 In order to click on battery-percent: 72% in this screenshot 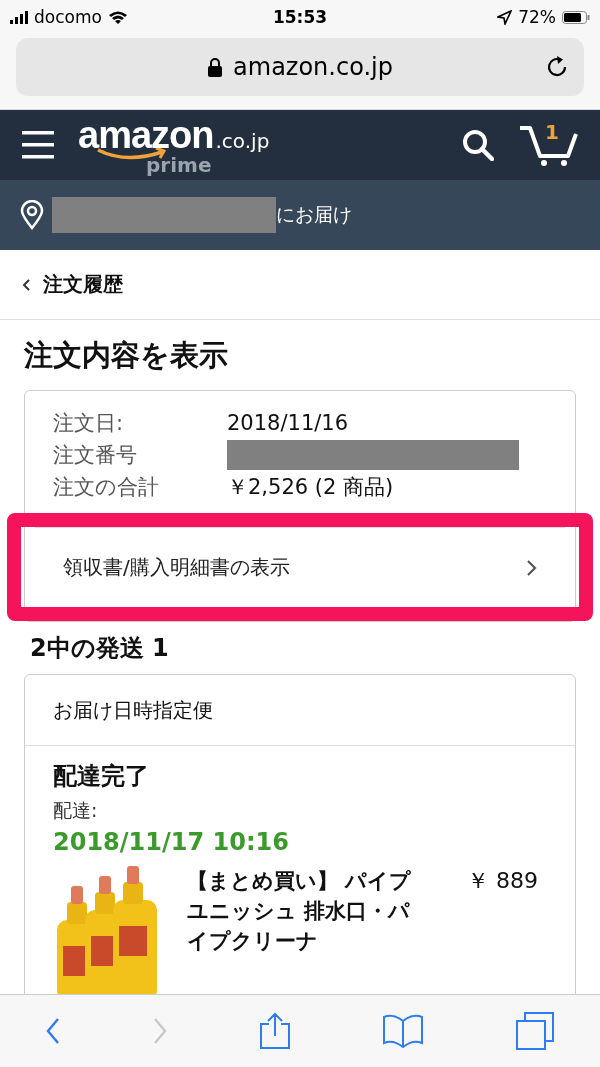, I will do `click(537, 17)`.